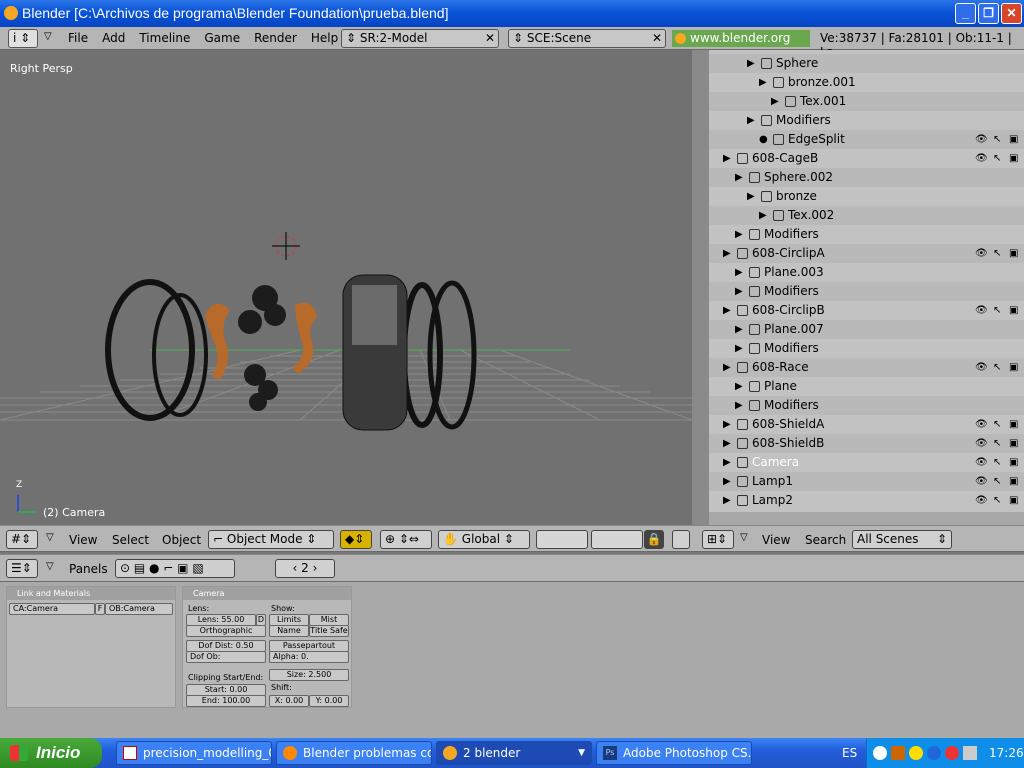  What do you see at coordinates (226, 631) in the screenshot?
I see `orthographic-button: Orthographic` at bounding box center [226, 631].